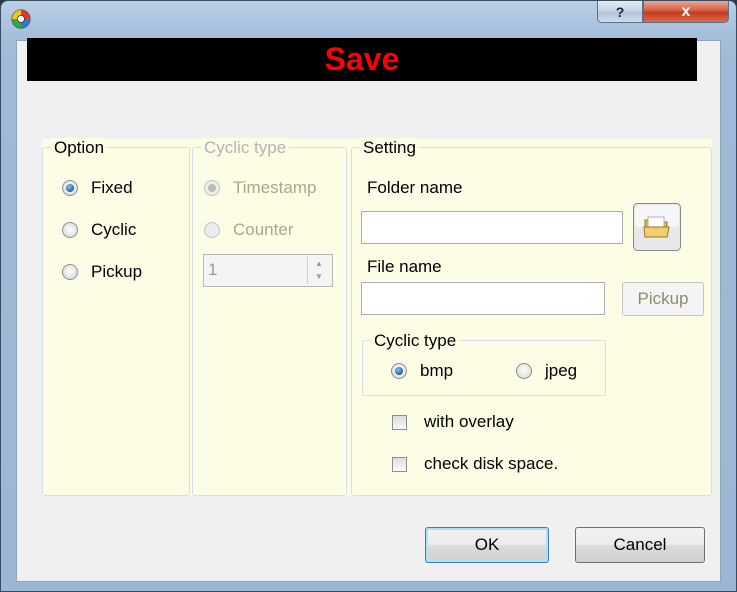  I want to click on radio-timestamp, so click(212, 188).